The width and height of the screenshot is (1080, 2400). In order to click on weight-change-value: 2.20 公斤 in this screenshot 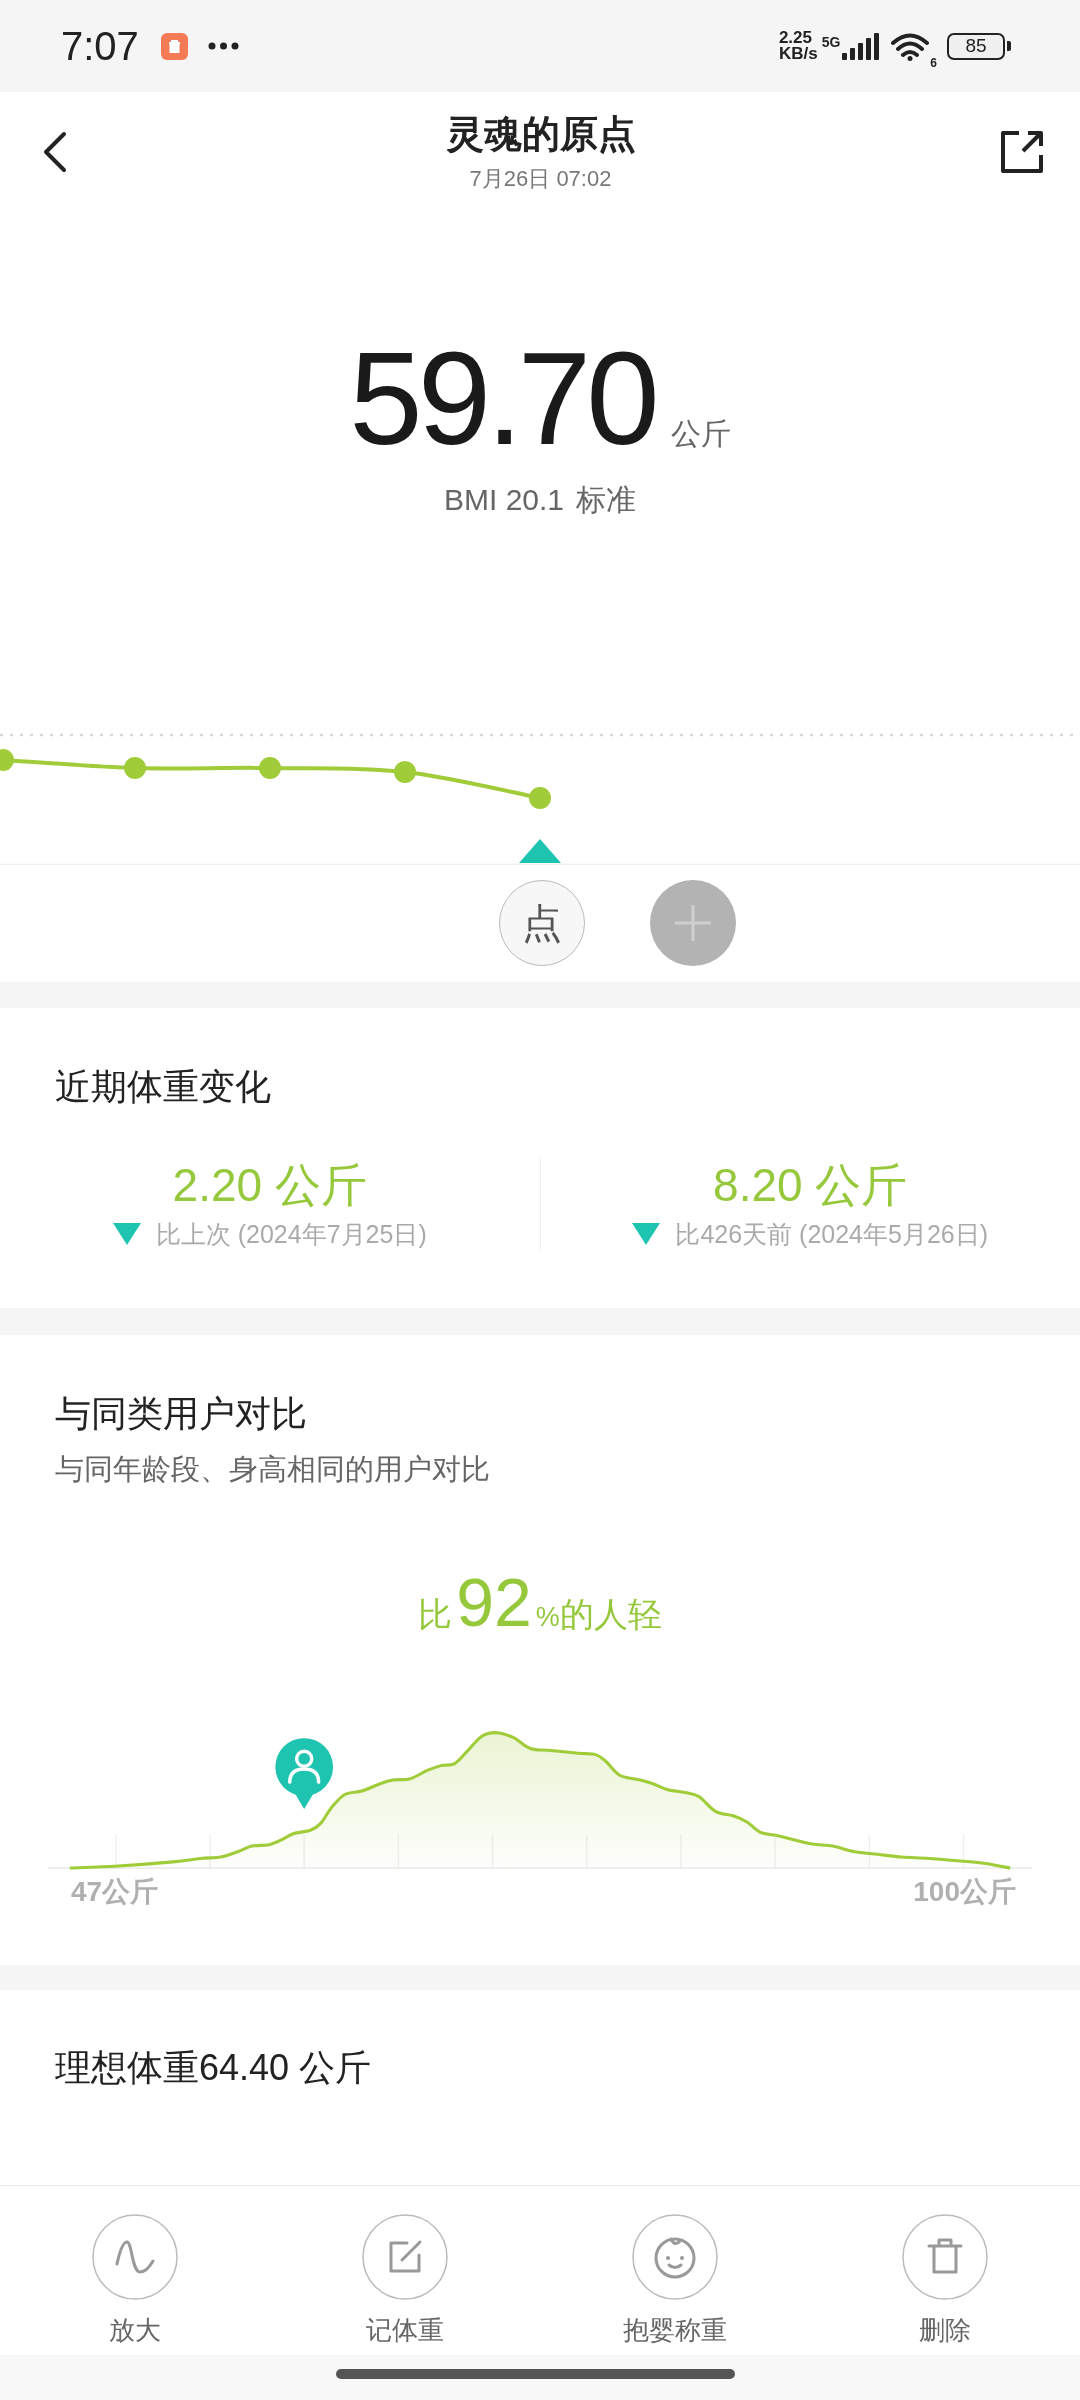, I will do `click(269, 1185)`.